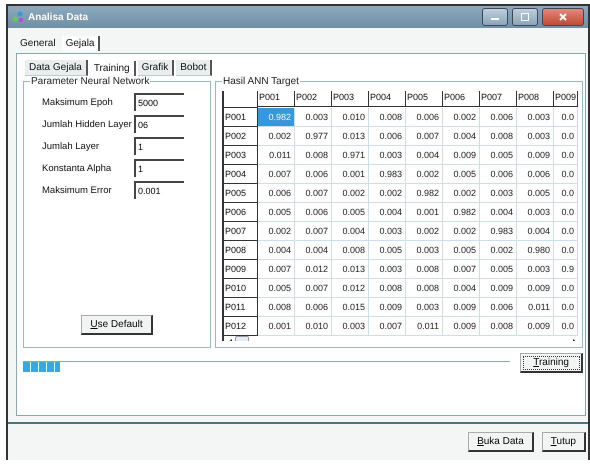 The height and width of the screenshot is (464, 590). I want to click on maximize-button, so click(525, 17).